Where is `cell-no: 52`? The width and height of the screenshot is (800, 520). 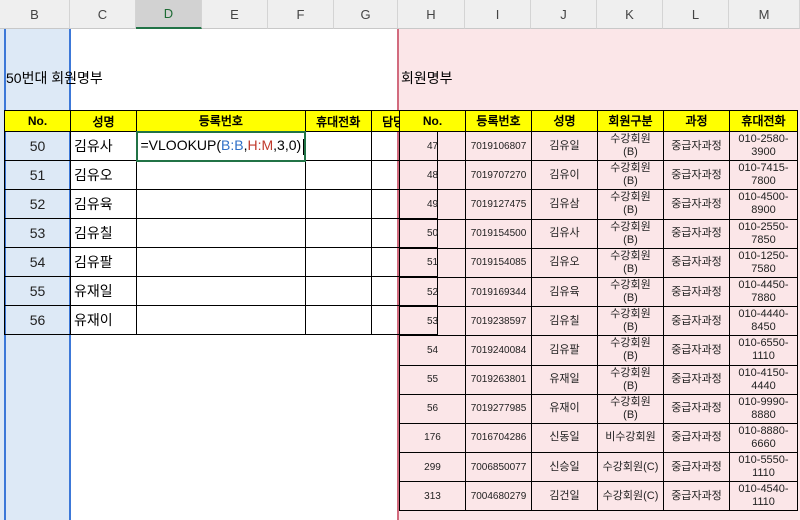 cell-no: 52 is located at coordinates (37, 204).